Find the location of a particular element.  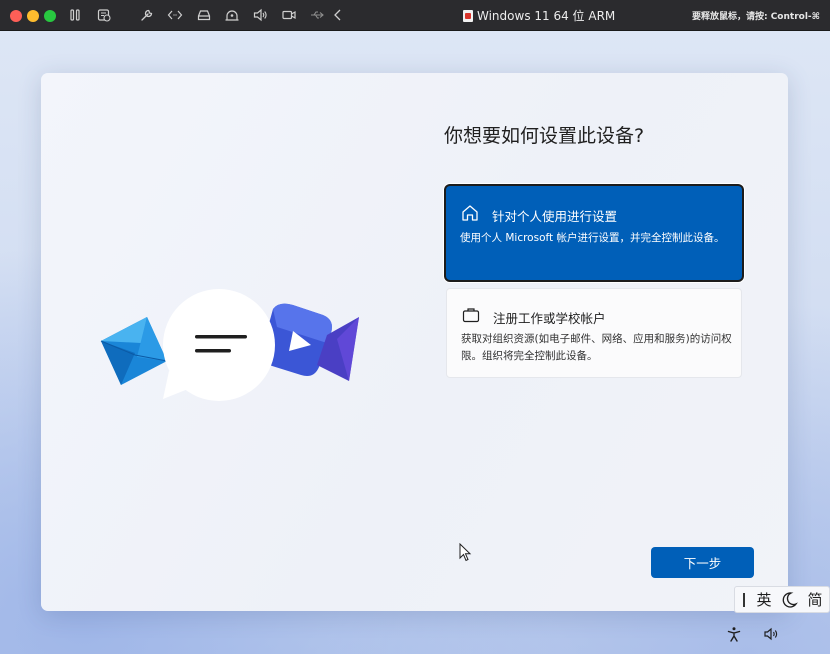

network-icon is located at coordinates (232, 15).